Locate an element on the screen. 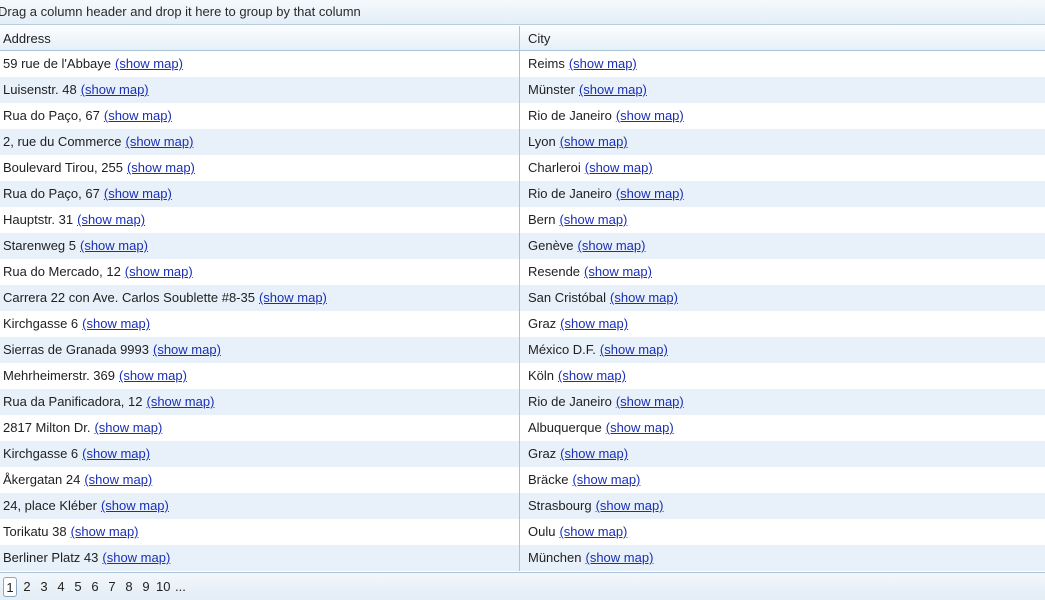  address-text: 24, place Kléber is located at coordinates (50, 505).